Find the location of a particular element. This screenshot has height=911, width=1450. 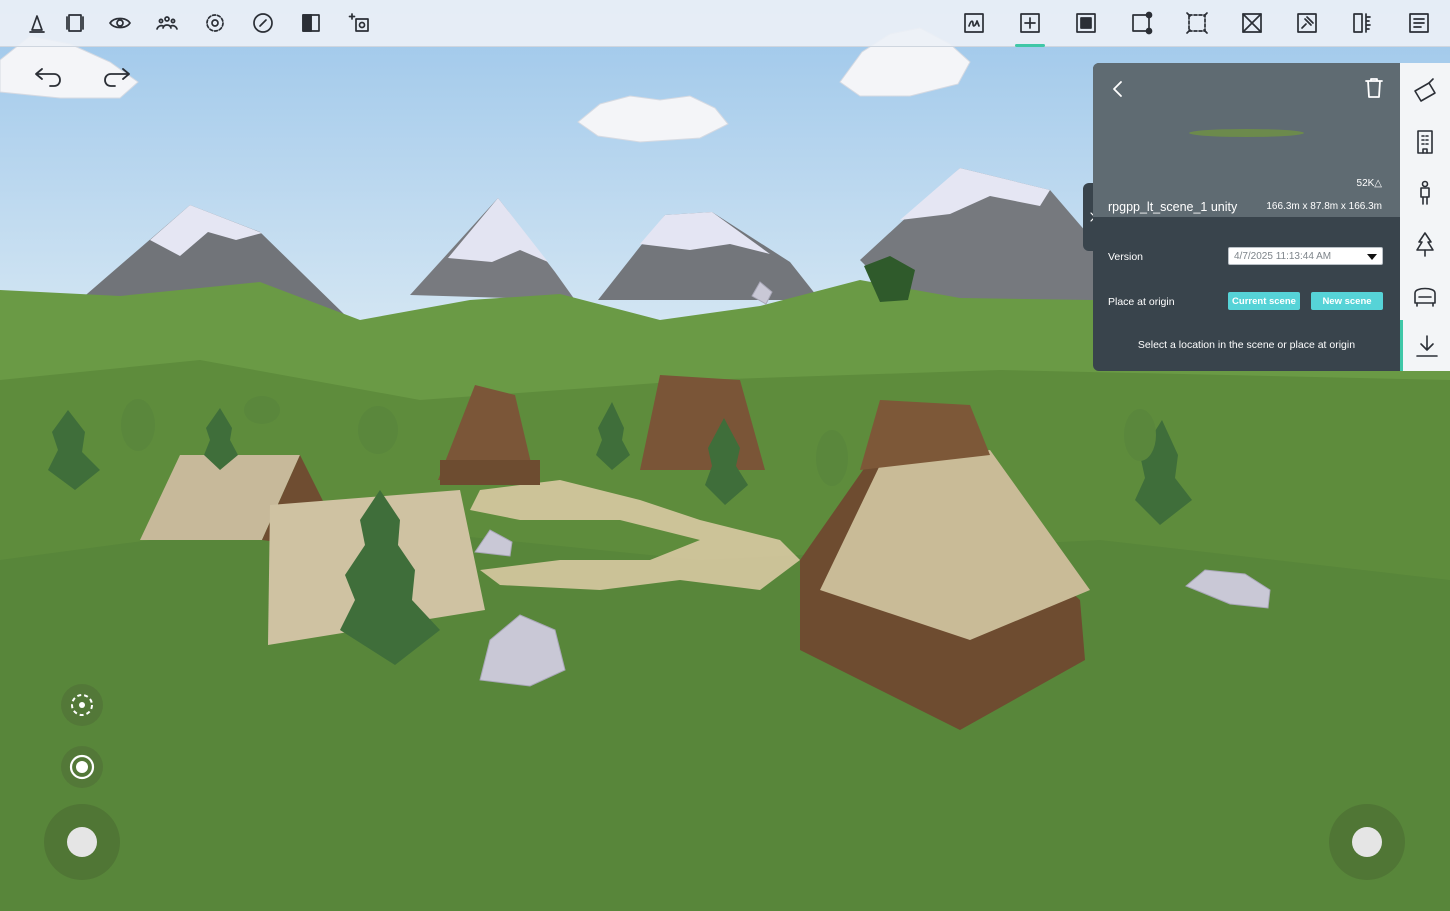

delete-button is located at coordinates (1375, 89).